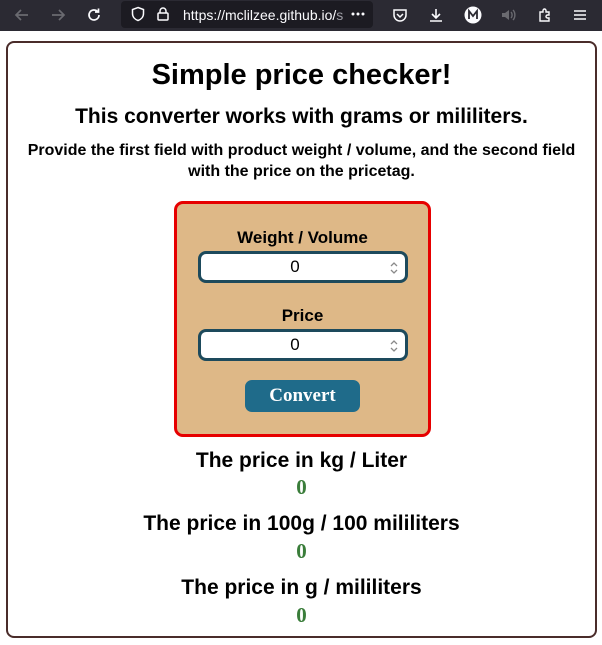  I want to click on lock-icon, so click(163, 14).